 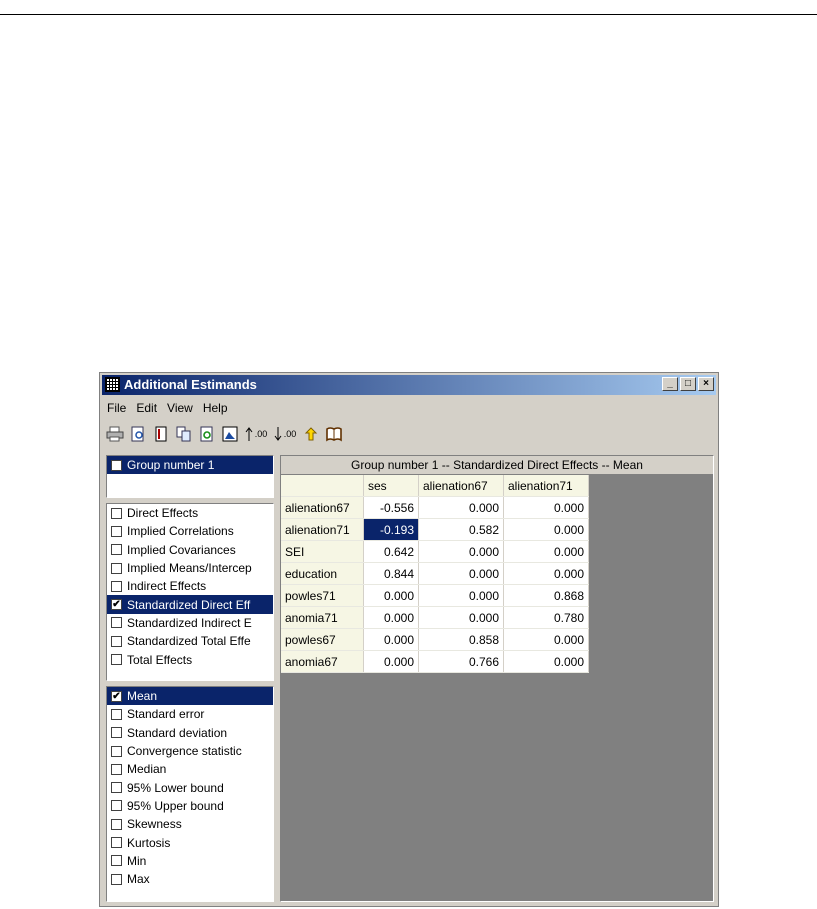 I want to click on column-header: alienation67, so click(x=461, y=486).